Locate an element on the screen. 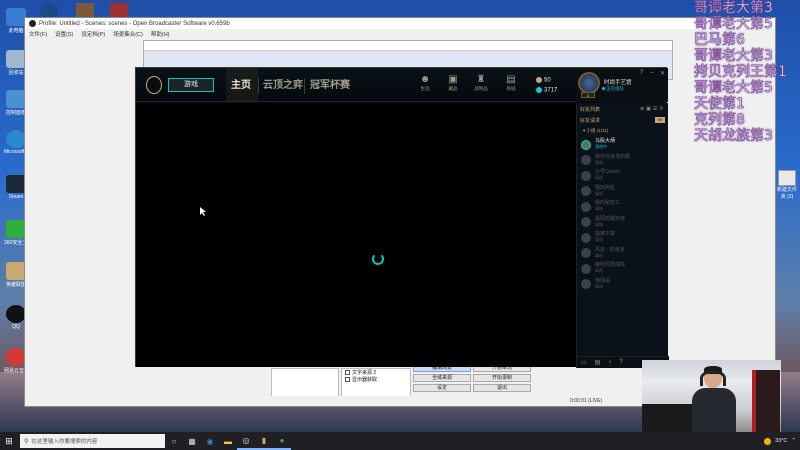 This screenshot has width=800, height=450. overlay-name: 巴马第6 is located at coordinates (720, 40).